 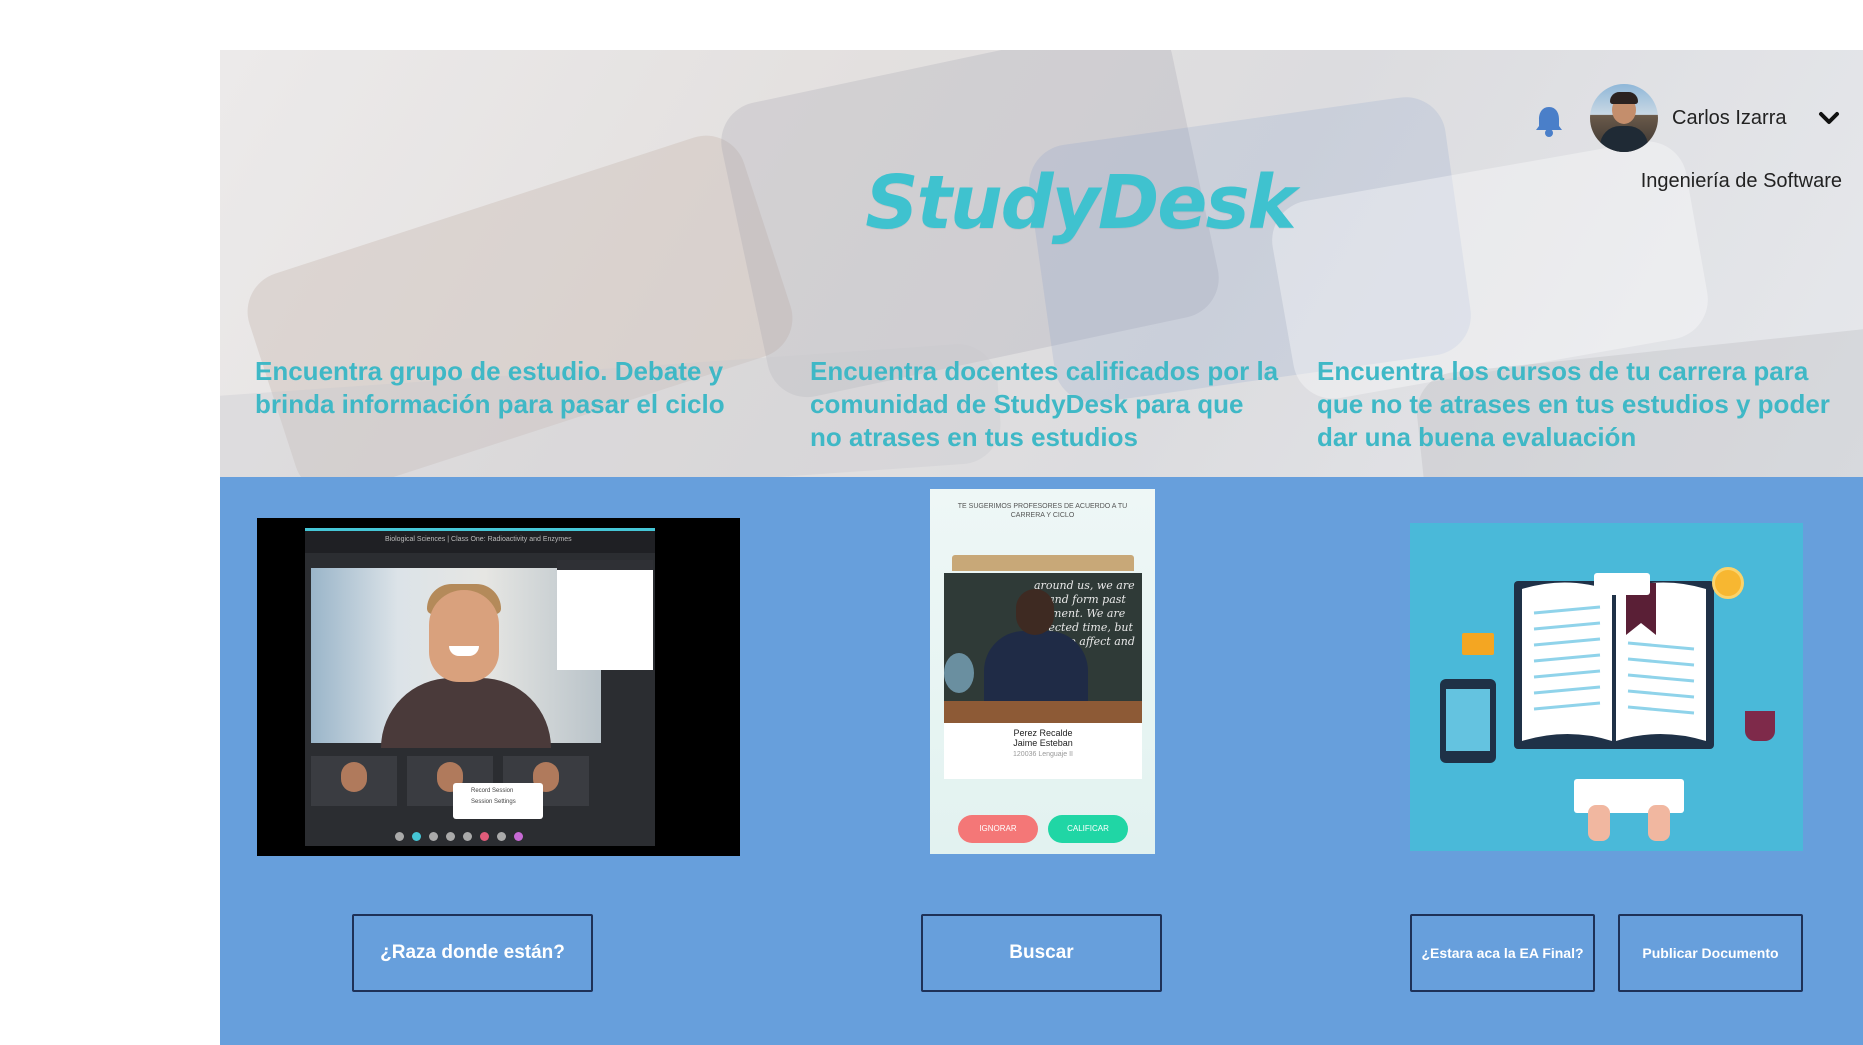 I want to click on ignore-button: IGNORAR, so click(x=998, y=829).